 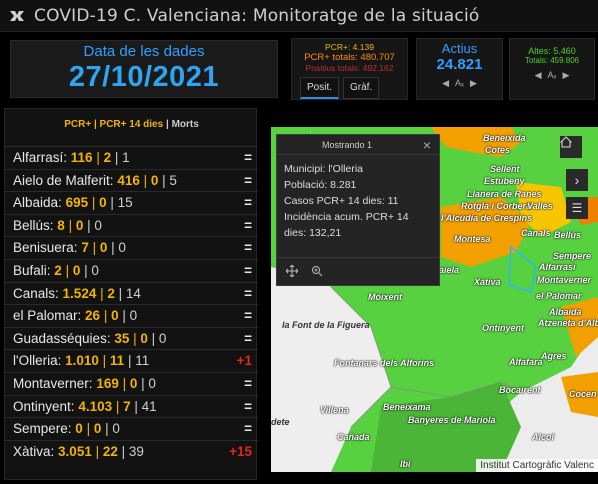 What do you see at coordinates (131, 383) in the screenshot?
I see `list-item: Montaverner: 169 | 0 | 0 =` at bounding box center [131, 383].